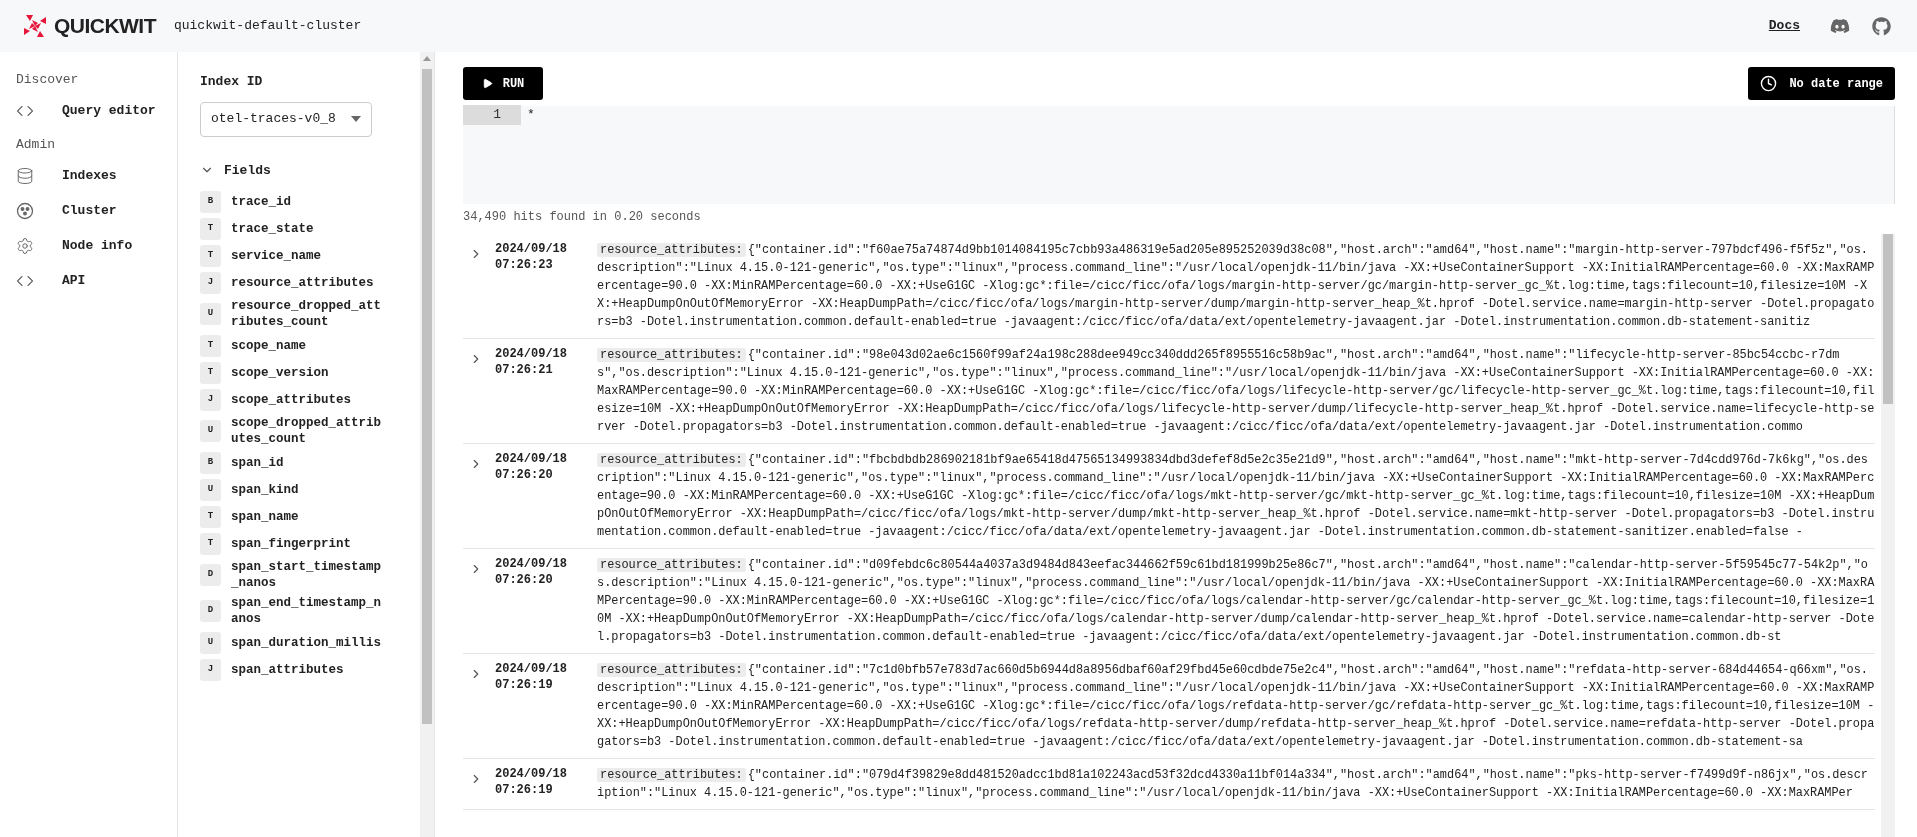 This screenshot has height=837, width=1917. I want to click on attribute-text: resource_attributes: {"container.id":"d09febdc6c80544a4037a3d9484d843eefac344662f59c61bd181999b25e86c7","host.arch":"amd64","host.name":"calendar-http-server-5f59545c77-54k2p","os.description":"Linux 4.15.0-121-generic","os.type":"linux","process.command_line":"/usr/local/openjdk-11/bin/java -XX:+UseContainerSupport -XX:InitialRAMPercentage=60.0 -XX:MaxRAMPercentage=90.0 -XX:MinRAMPercentage=60.0 -XX:+UseG1GC -Xlog:gc*:file=/cicc/ficc/ofa/logs/calendar-http-server/gc/calendar-http-server_gc_%t.log:time,tags:filecount=10,filesize=10M -XX:+HeapDumpOnOutOfMemoryError -XX:HeapDumpPath=/cicc/ficc/ofa/logs/calendar-http-server/dump/calendar-http-server_heap_%t.hprof -Dotel.service.name=calendar-http-server -Dotel.propagators=b3 -Dotel.instrumentation.common.default-enabled=true -javaagent:/cicc/ficc/ofa/data/ext/opentelemetry-javaagent.jar -Dotel.instrumentation.common.db-st, so click(1235, 601).